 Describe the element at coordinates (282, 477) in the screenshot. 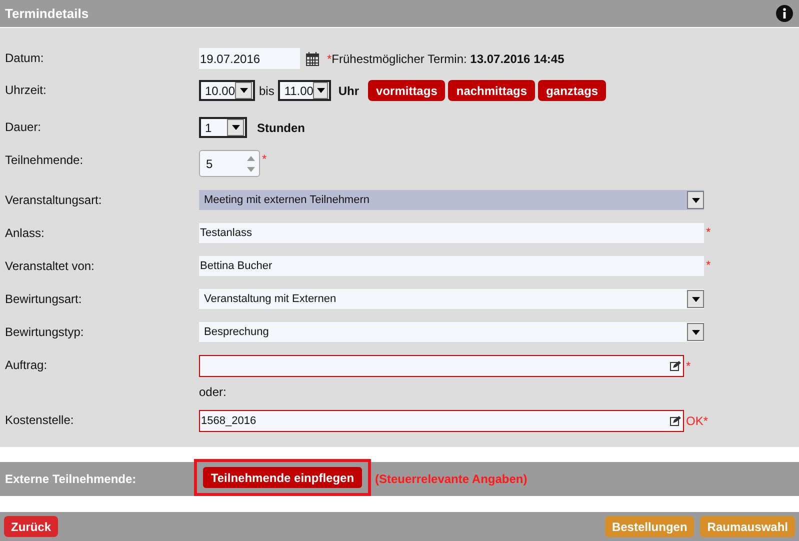

I see `add-participants-button: Teilnehmende einpflegen` at that location.